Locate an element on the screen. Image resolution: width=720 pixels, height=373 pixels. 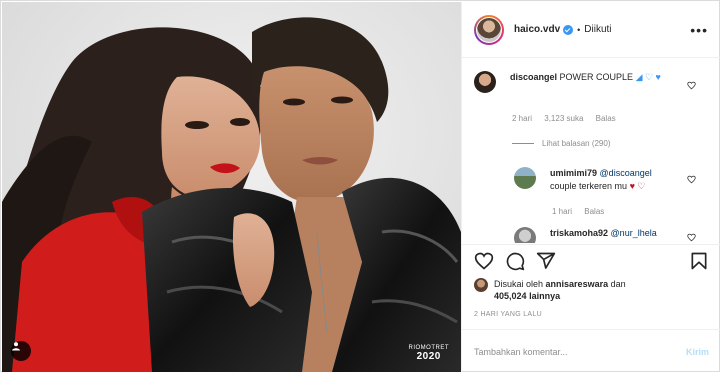
heart-icon is located at coordinates (484, 261).